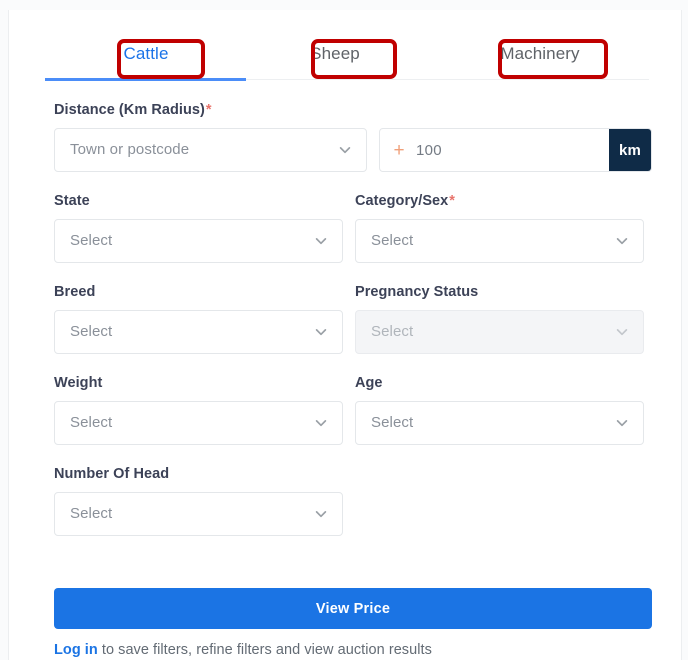 The image size is (688, 660). I want to click on distance-label-text: Distance (Km Radius), so click(129, 110).